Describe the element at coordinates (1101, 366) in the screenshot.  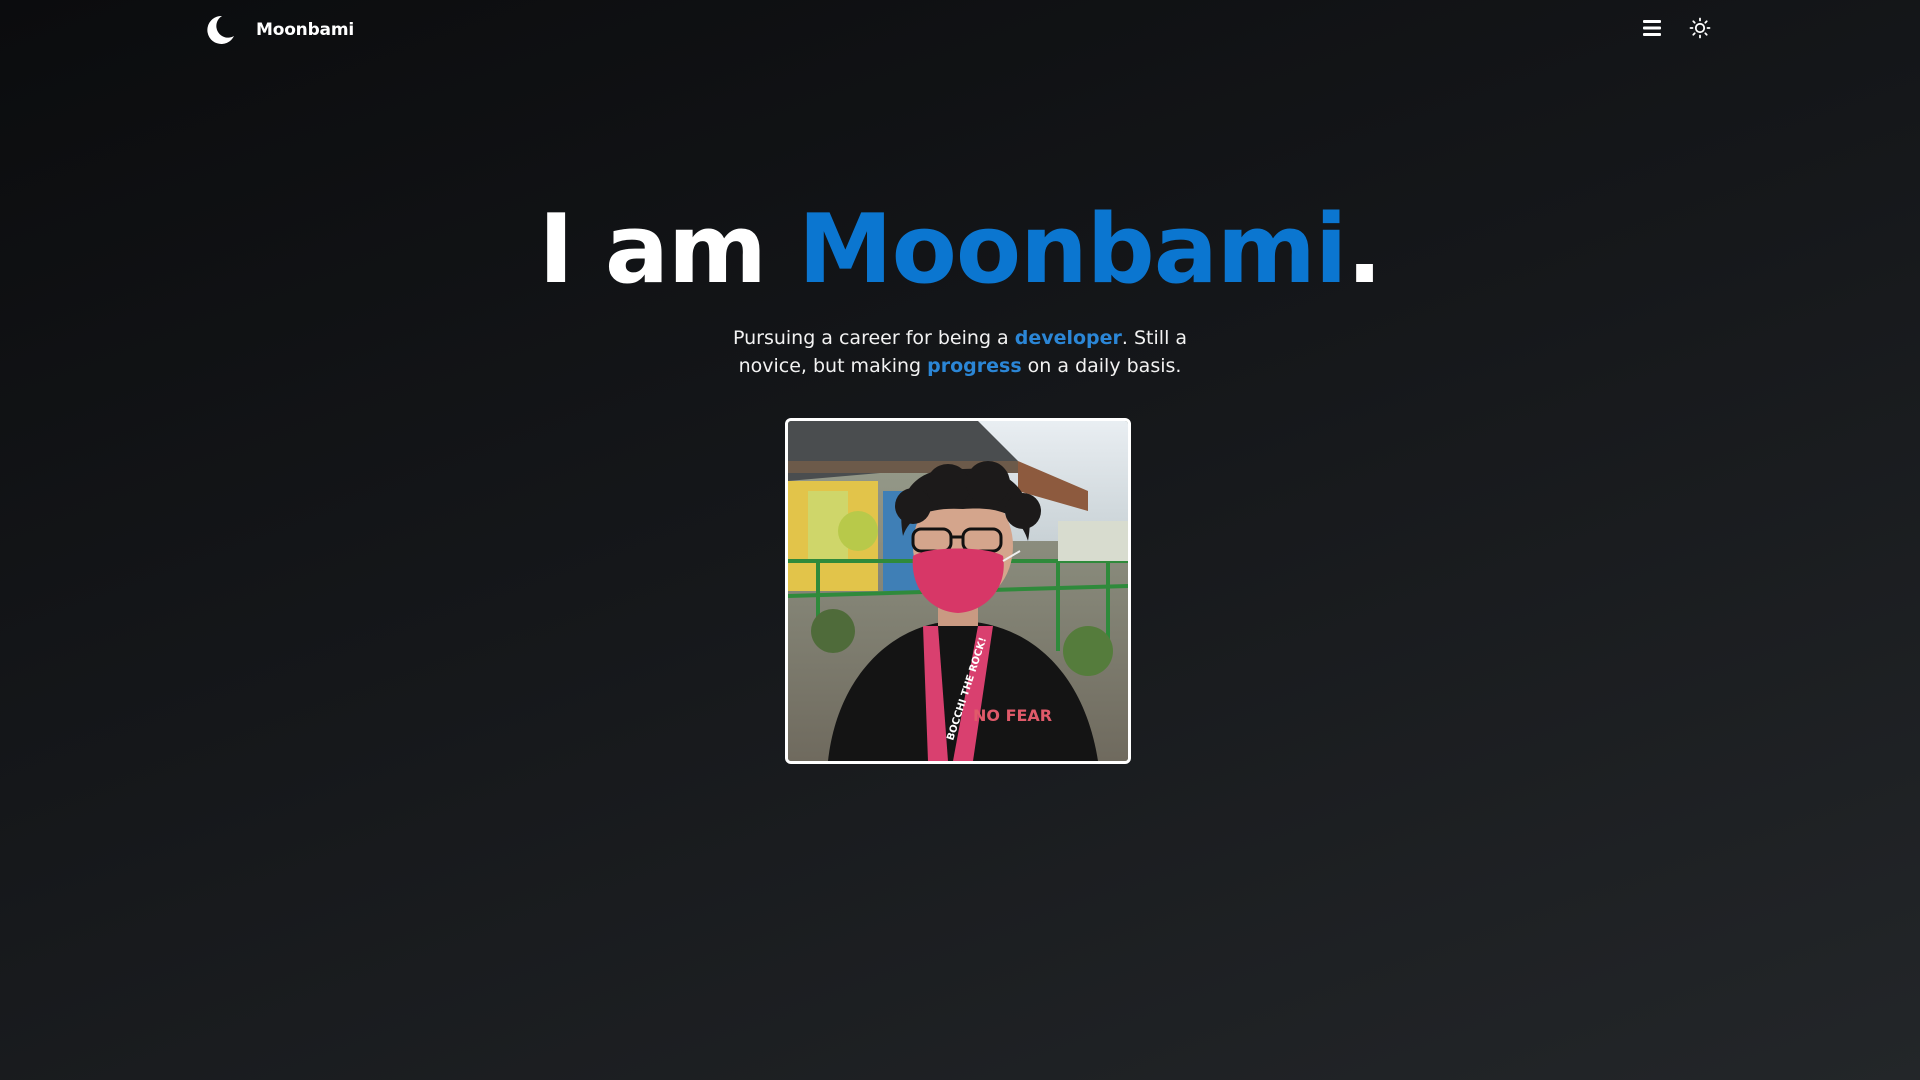
I see `subtitle-text-3: on a daily basis.` at that location.